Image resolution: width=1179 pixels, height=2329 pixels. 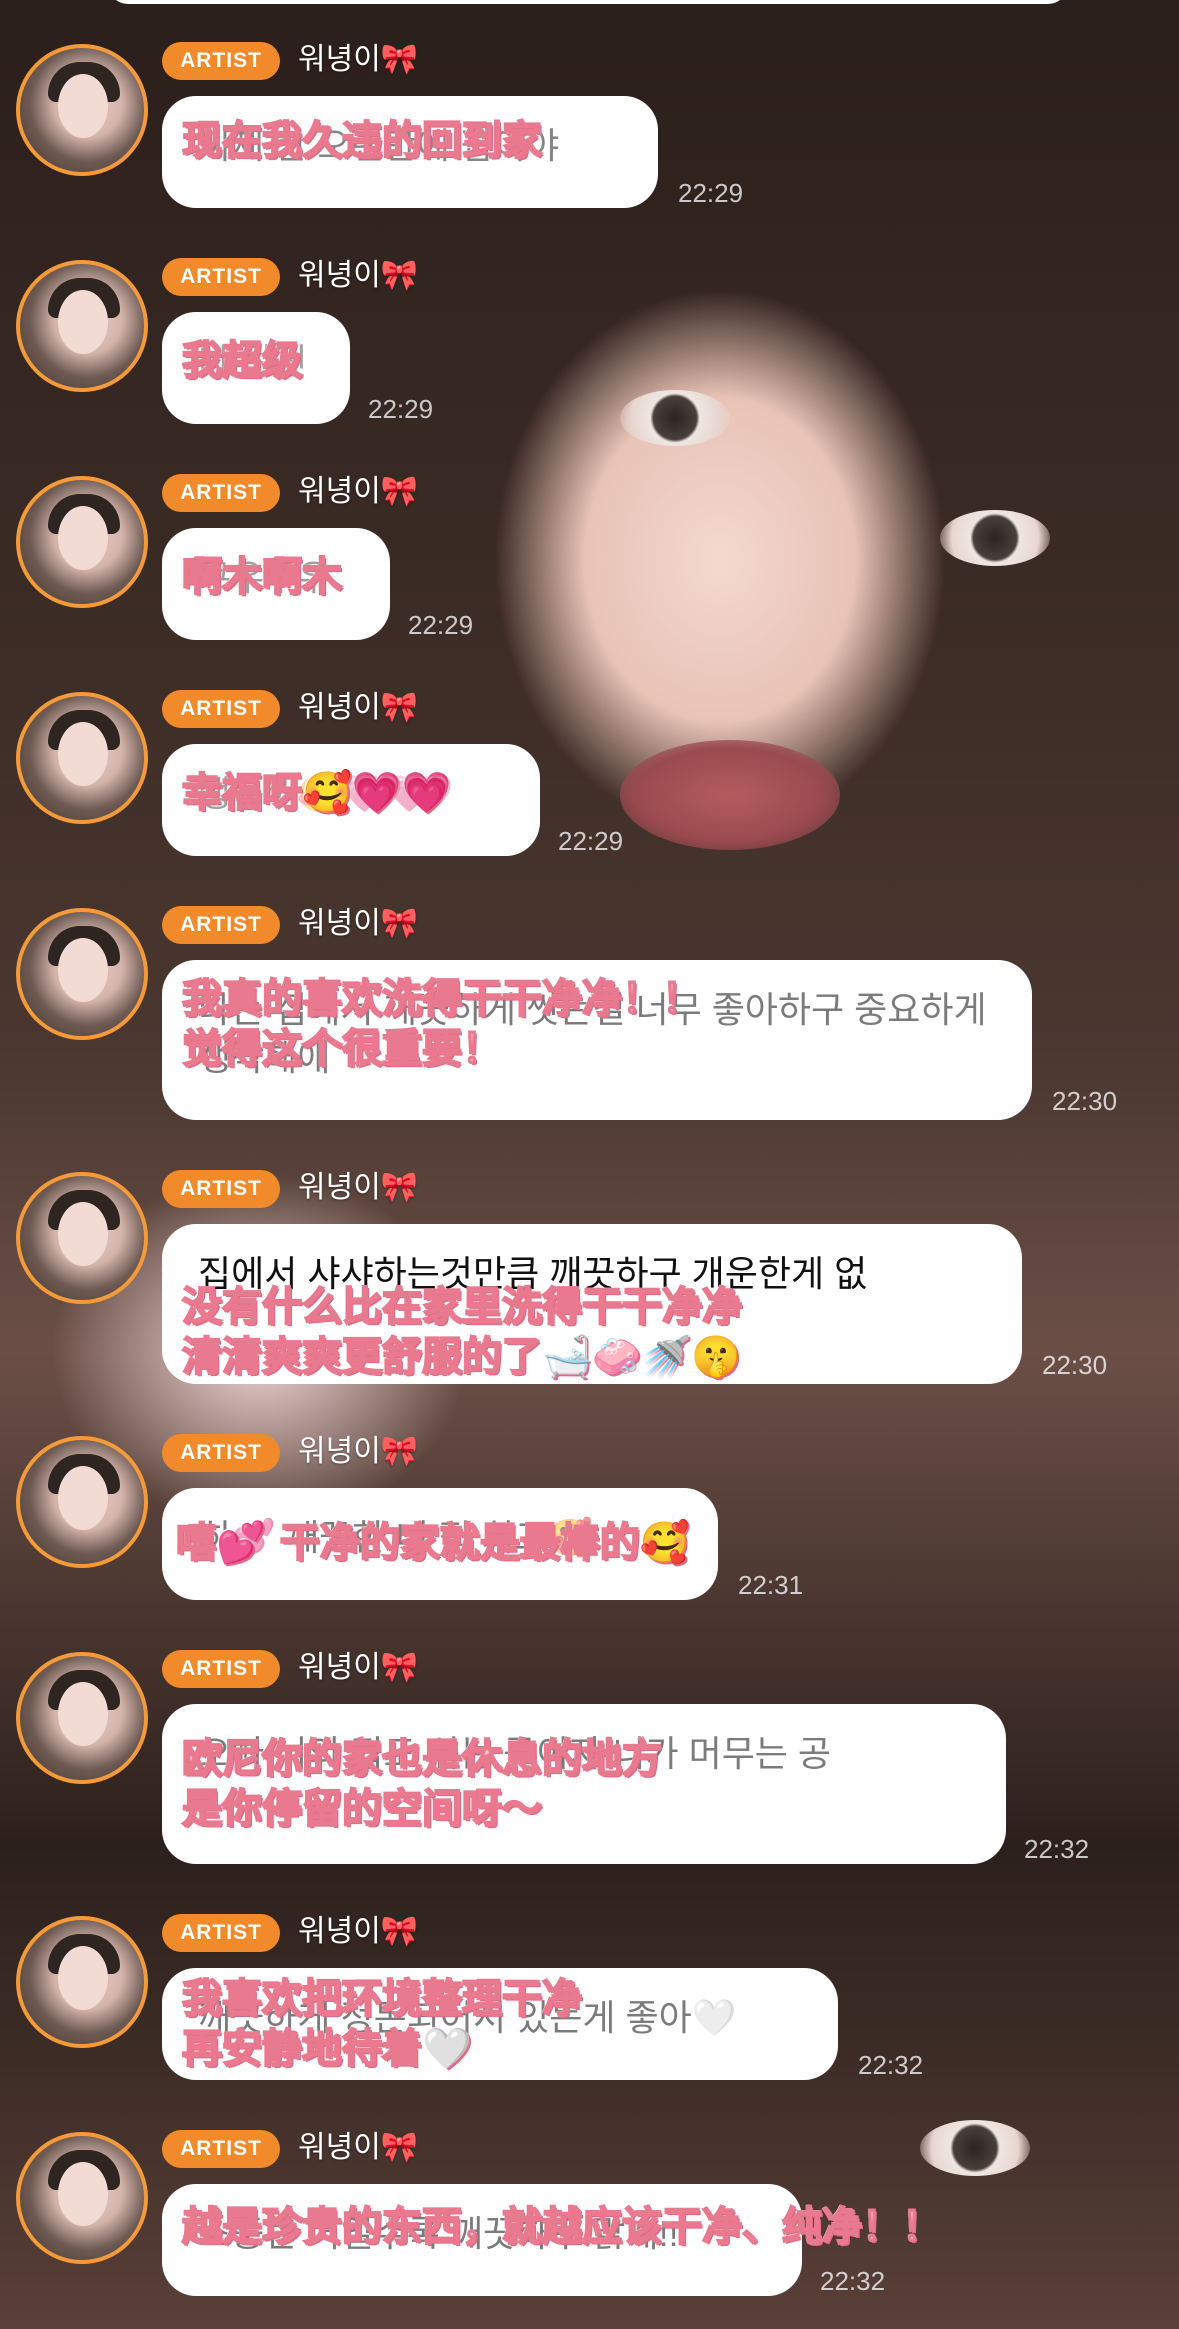 I want to click on translation-line: 嘻💕 干净的家就是最棒的🥰, so click(x=433, y=1543).